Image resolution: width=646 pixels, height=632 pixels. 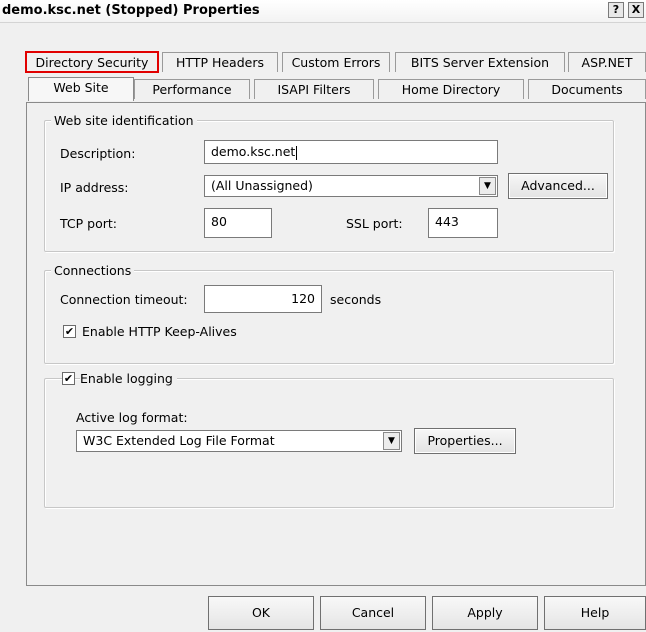 I want to click on tab-home-directory: Home Directory, so click(x=451, y=89).